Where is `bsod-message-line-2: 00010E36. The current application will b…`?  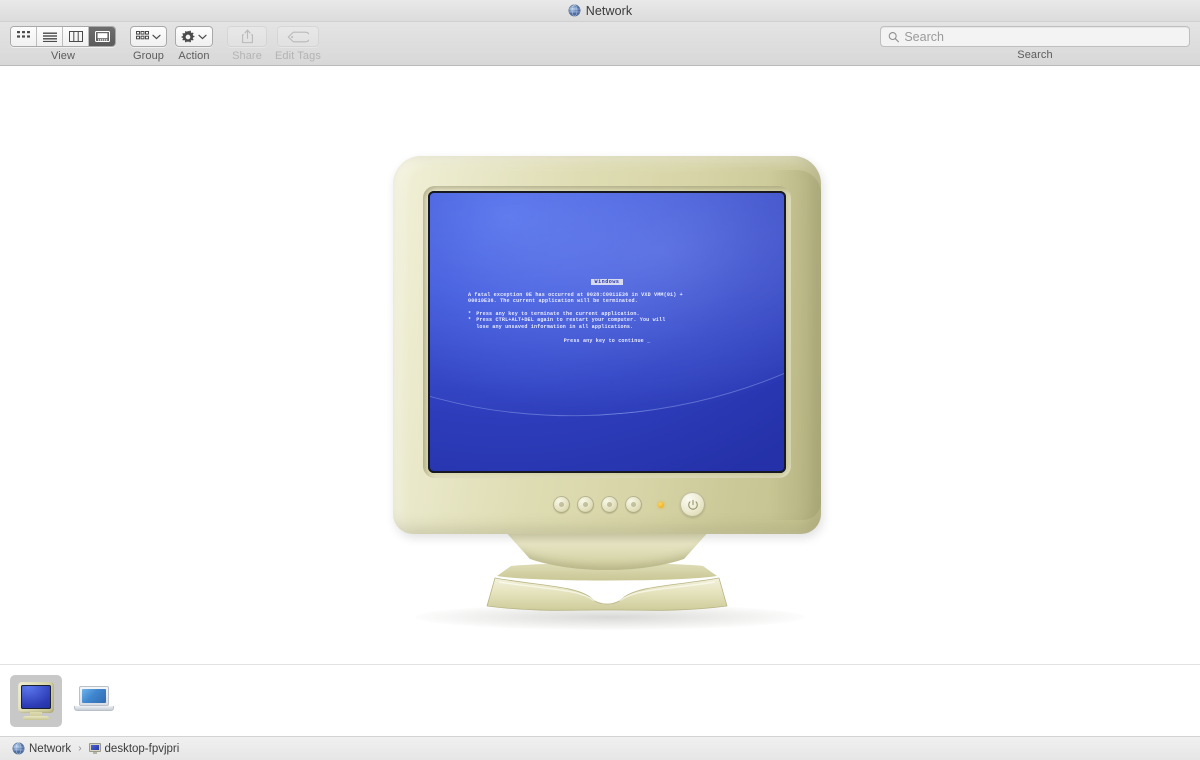 bsod-message-line-2: 00010E36. The current application will b… is located at coordinates (553, 301).